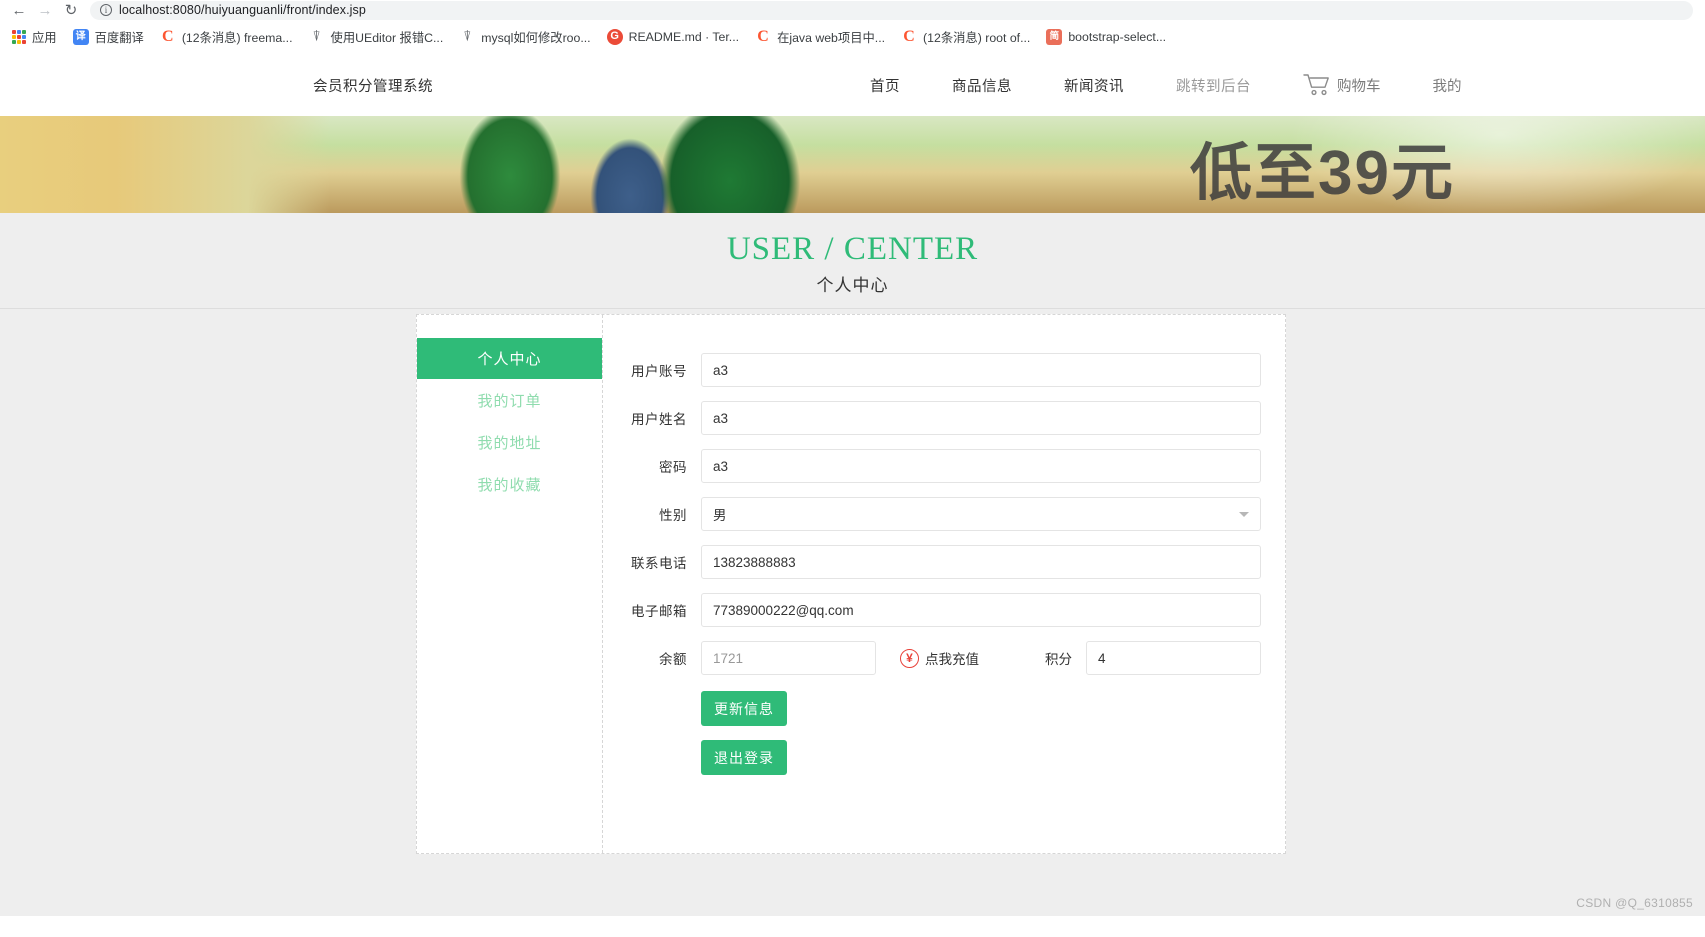 This screenshot has width=1705, height=937. What do you see at coordinates (106, 10) in the screenshot?
I see `info-circle-icon: i` at bounding box center [106, 10].